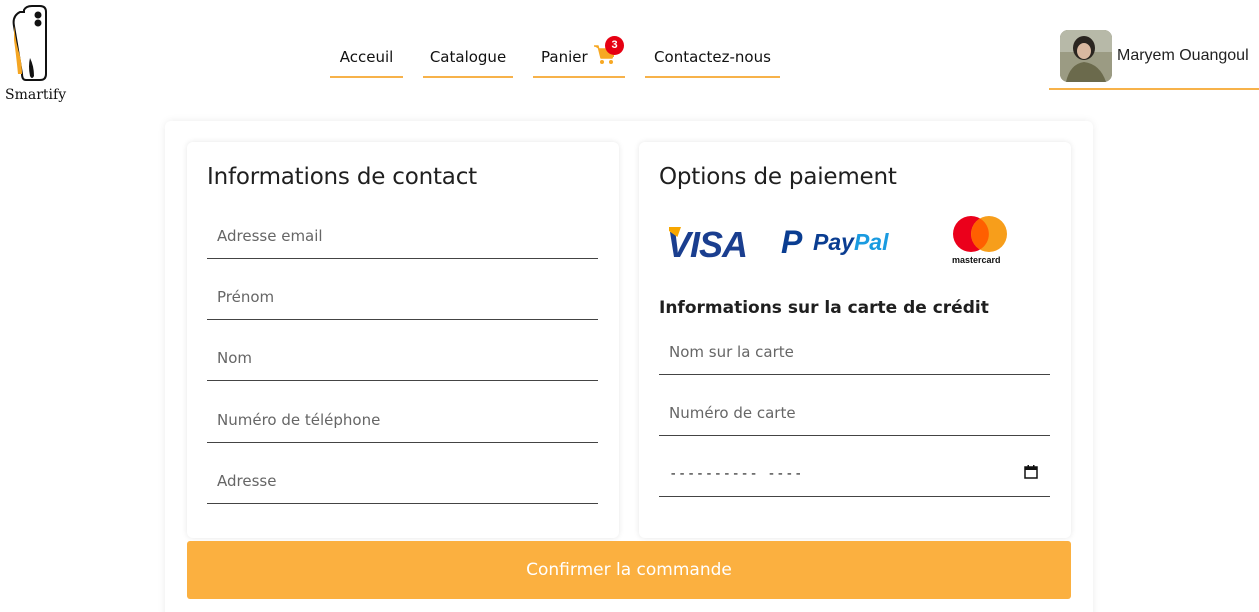 The width and height of the screenshot is (1259, 612). Describe the element at coordinates (402, 297) in the screenshot. I see `firstname-field` at that location.